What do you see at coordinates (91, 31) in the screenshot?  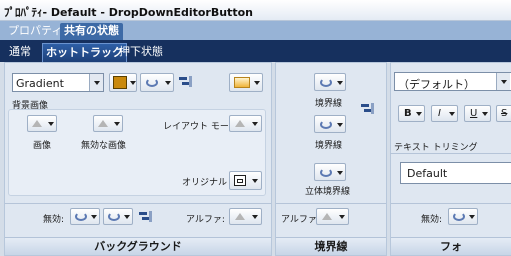 I see `tab-shared-state: 共有の状態` at bounding box center [91, 31].